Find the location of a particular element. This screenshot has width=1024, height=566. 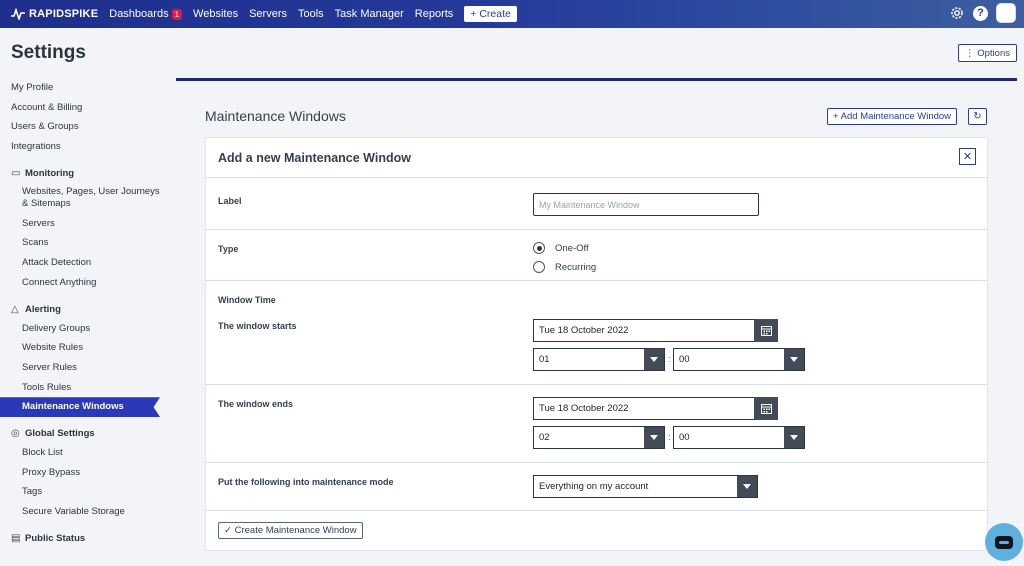

chat-widget-button is located at coordinates (1004, 542).